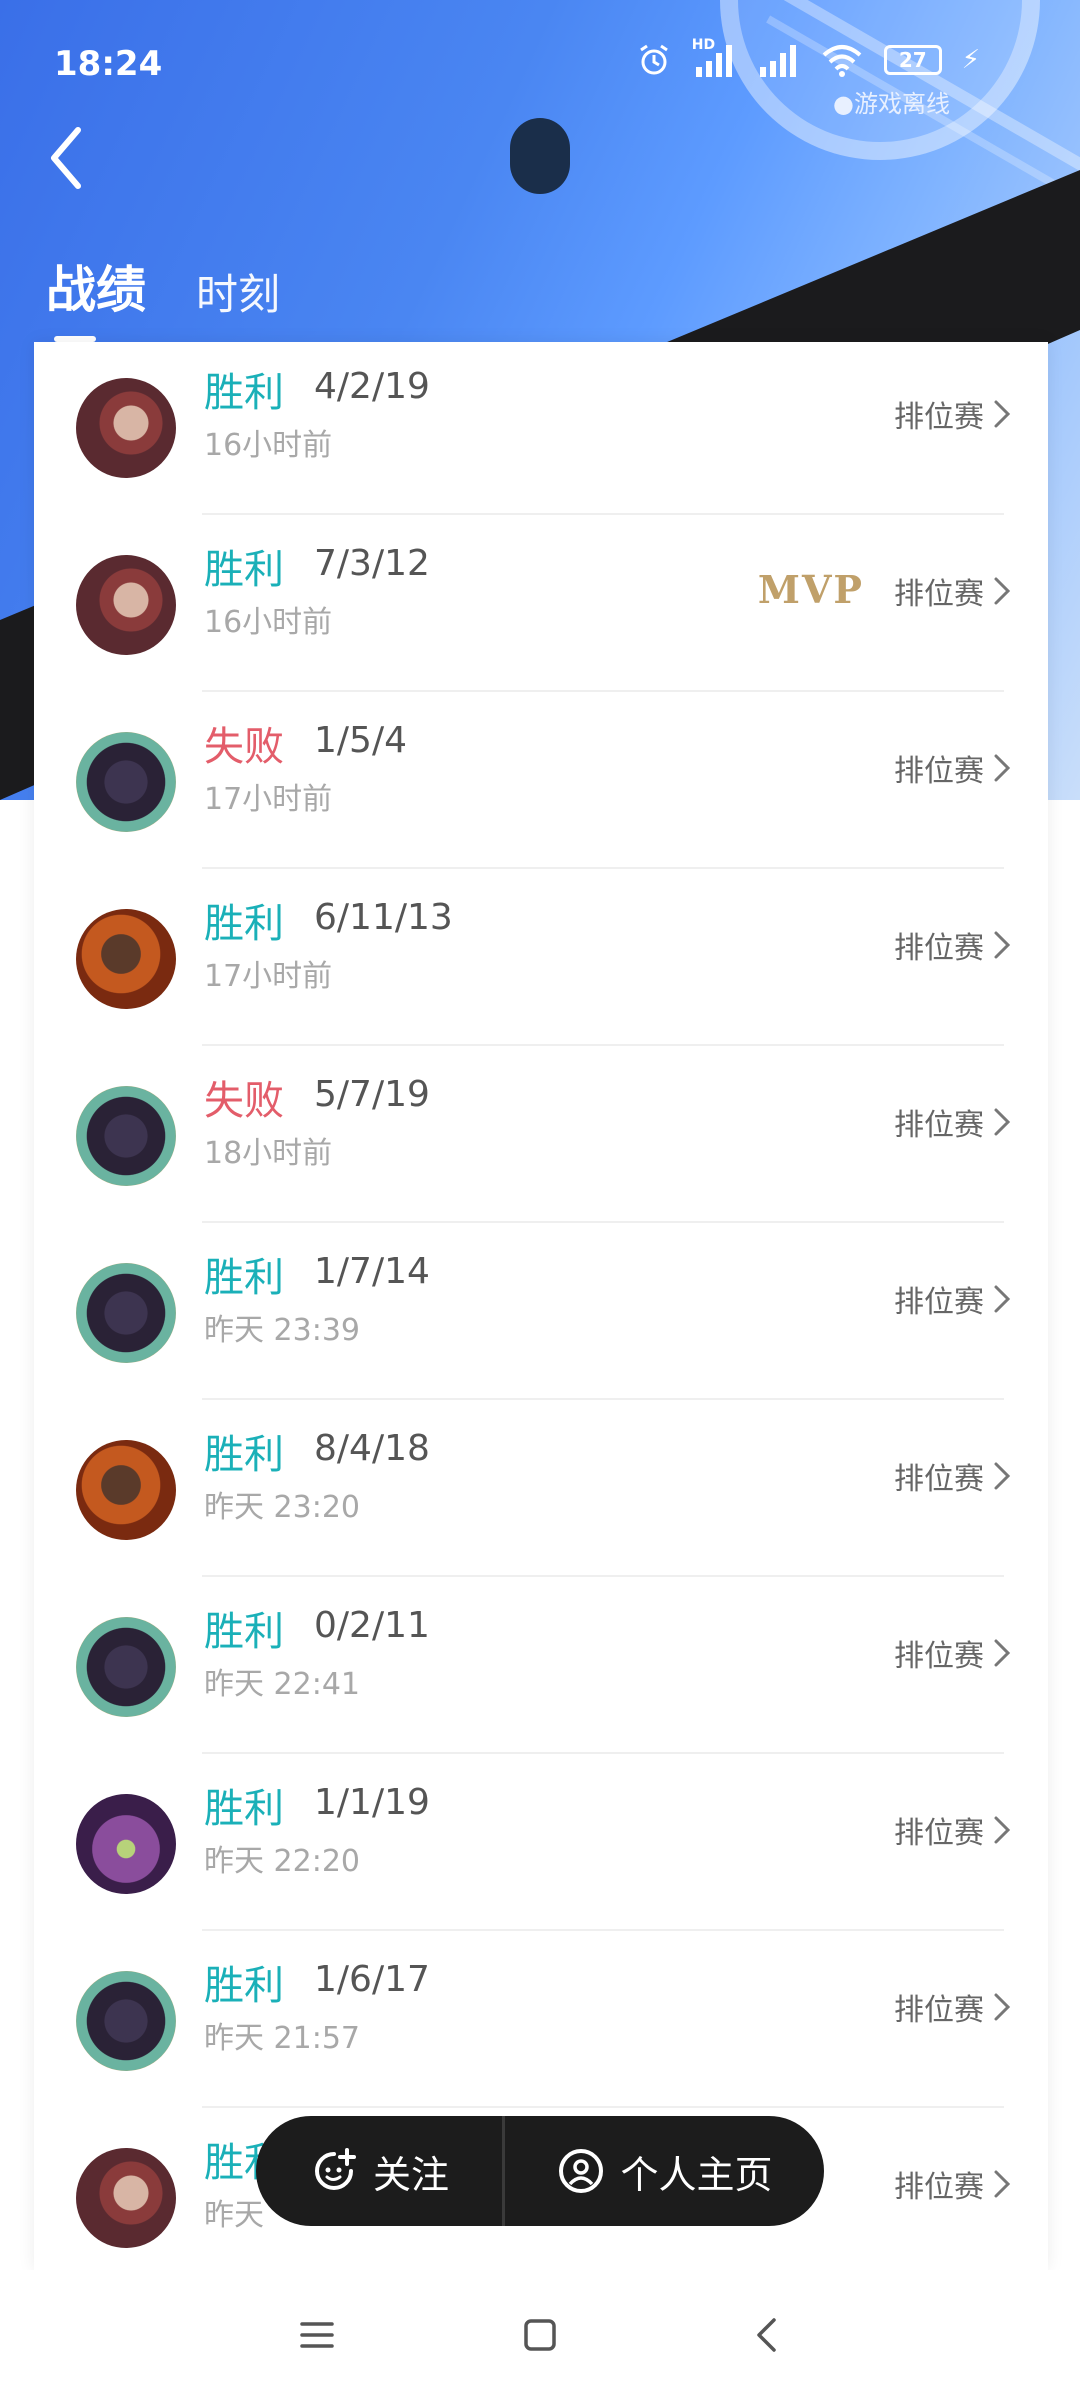  What do you see at coordinates (842, 61) in the screenshot?
I see `wifi-icon` at bounding box center [842, 61].